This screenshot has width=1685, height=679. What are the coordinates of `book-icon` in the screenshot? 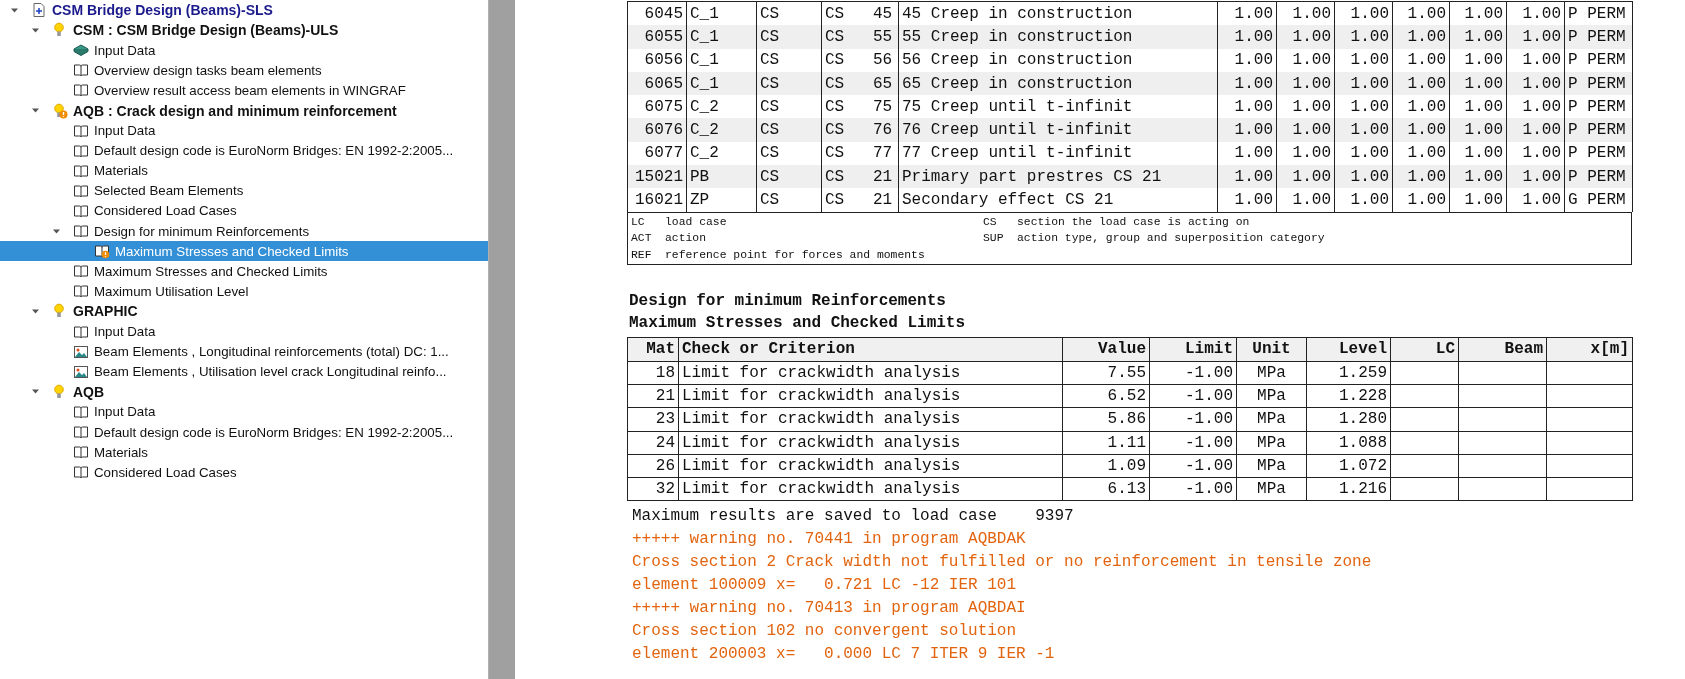 It's located at (81, 50).